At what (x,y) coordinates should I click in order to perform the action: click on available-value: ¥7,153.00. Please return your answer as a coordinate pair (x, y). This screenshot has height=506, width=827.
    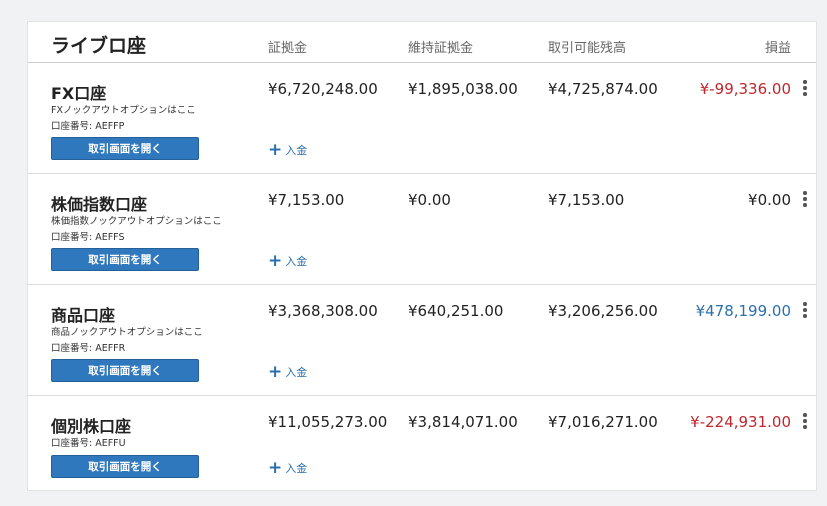
    Looking at the image, I should click on (586, 200).